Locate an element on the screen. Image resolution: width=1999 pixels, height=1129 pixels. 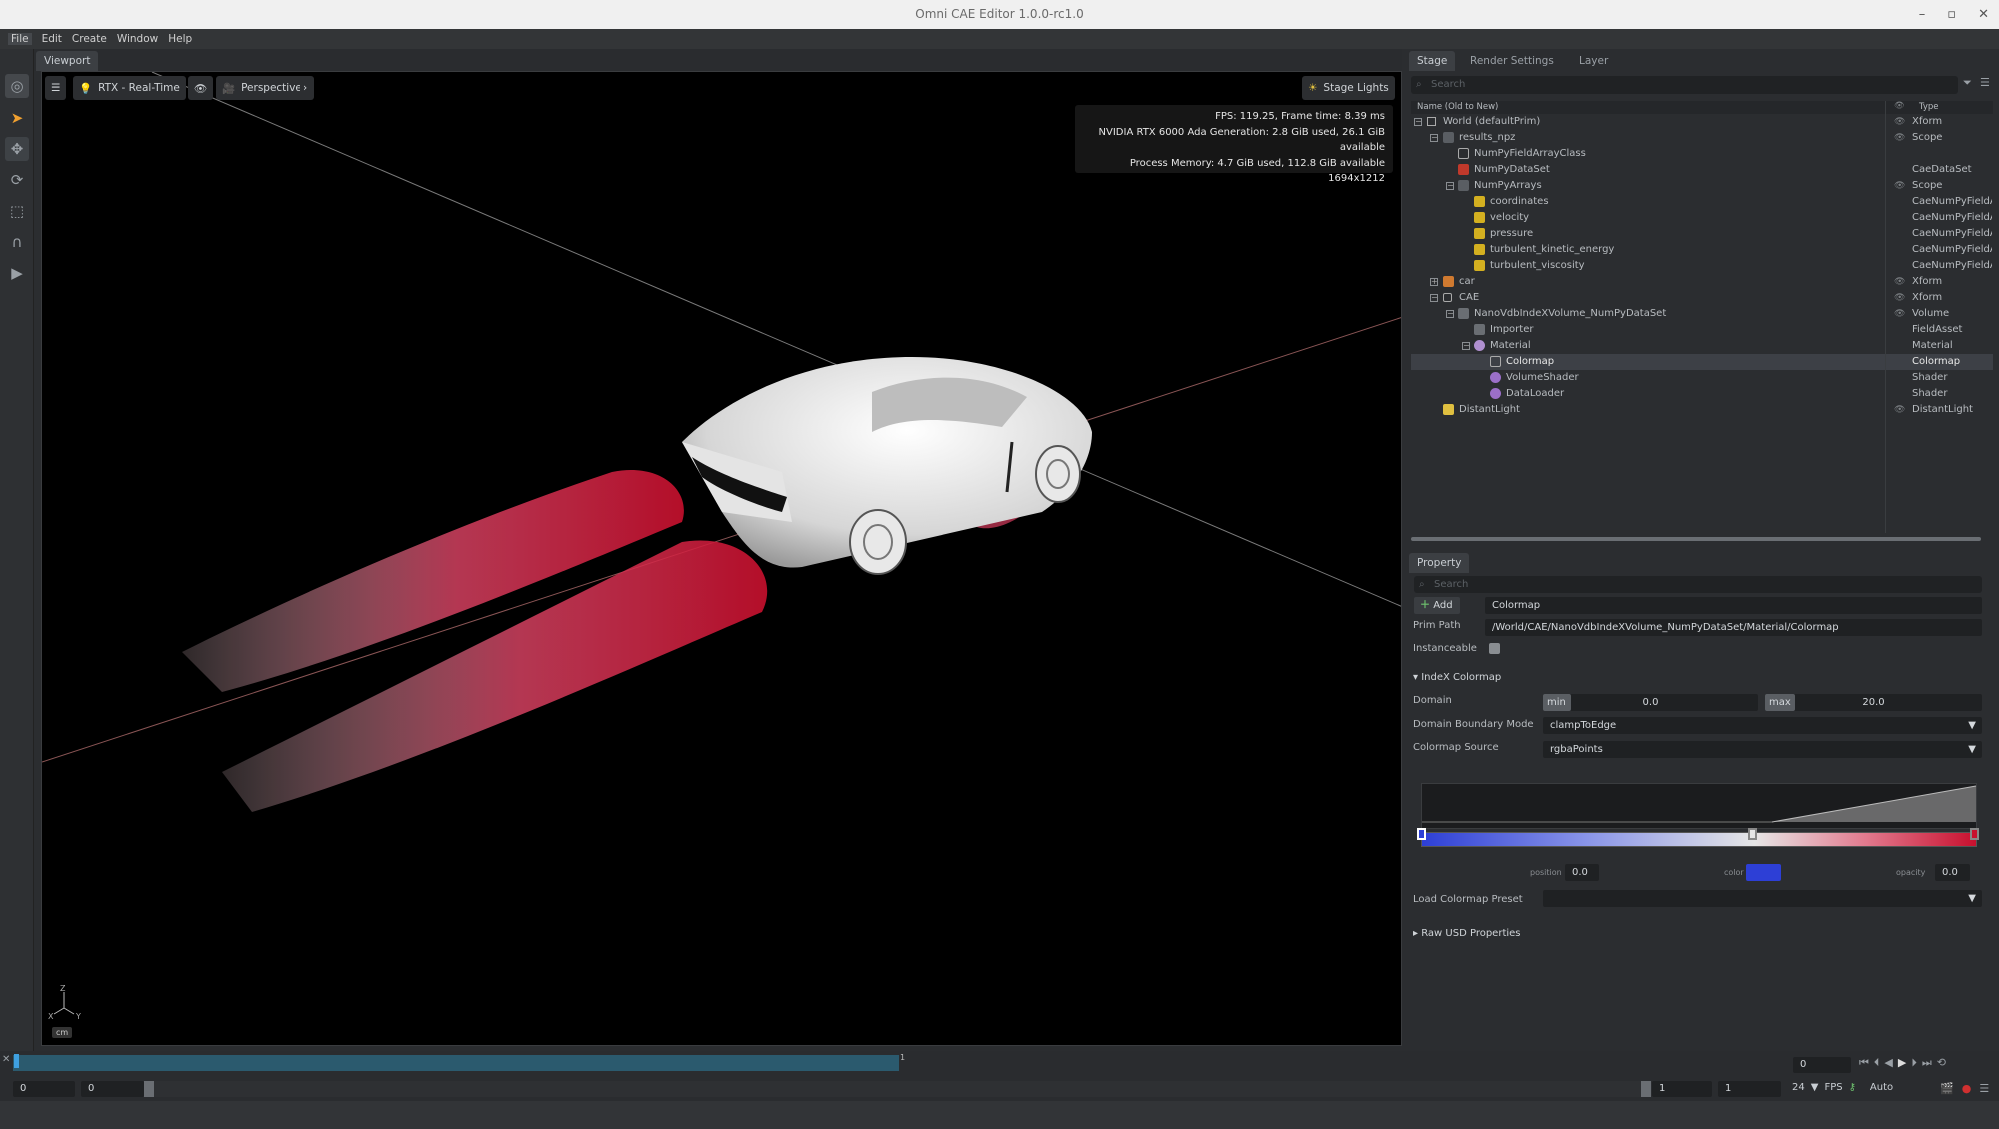
tree-row: − Material Material is located at coordinates (1702, 346).